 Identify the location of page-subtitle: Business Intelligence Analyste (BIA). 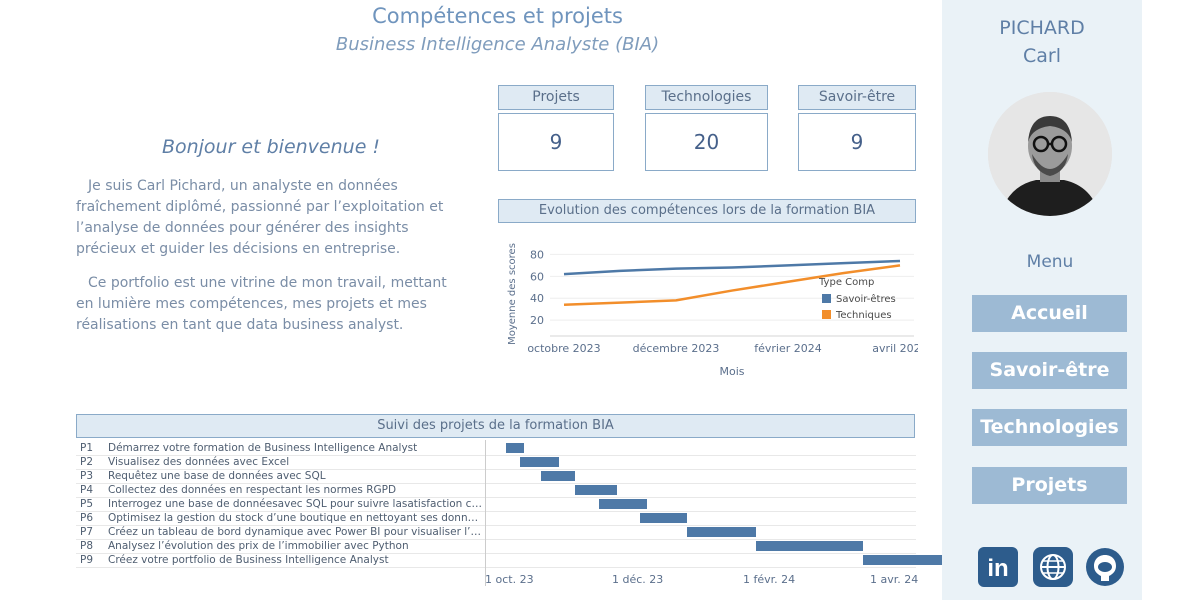
(497, 44).